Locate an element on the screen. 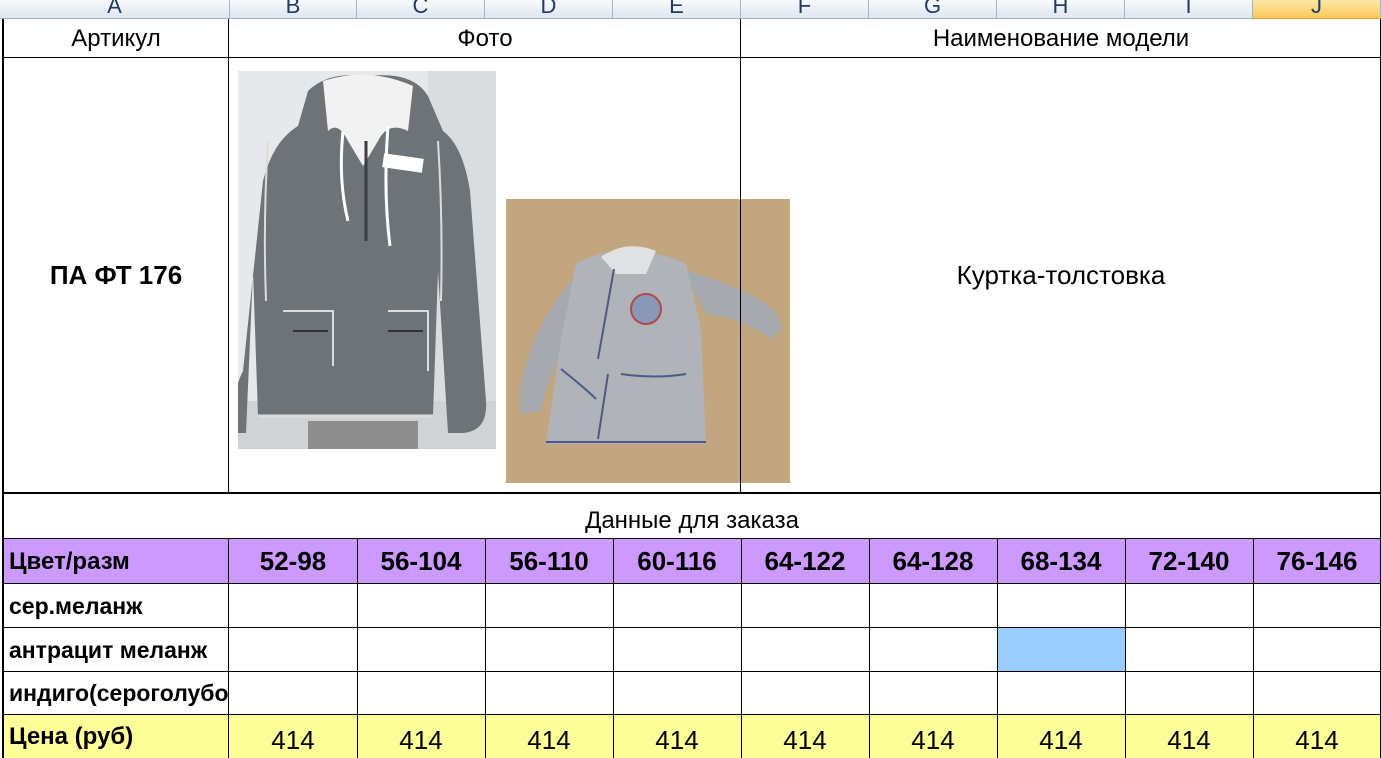 The image size is (1381, 758). article-header-cell: Артикул is located at coordinates (116, 39).